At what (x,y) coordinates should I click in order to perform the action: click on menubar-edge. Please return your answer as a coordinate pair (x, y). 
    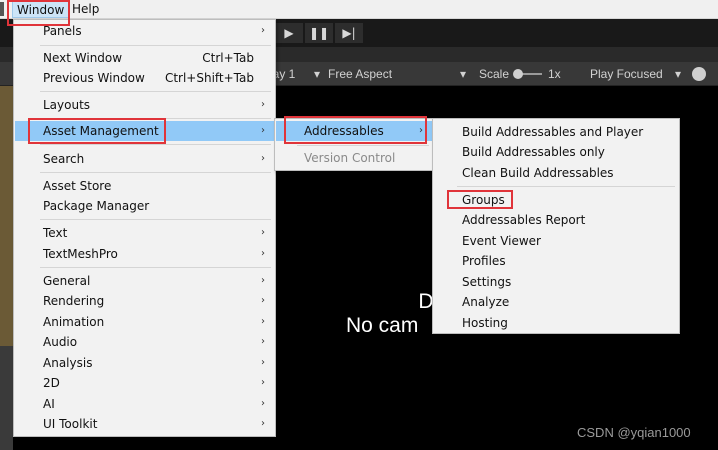
    Looking at the image, I should click on (2, 9).